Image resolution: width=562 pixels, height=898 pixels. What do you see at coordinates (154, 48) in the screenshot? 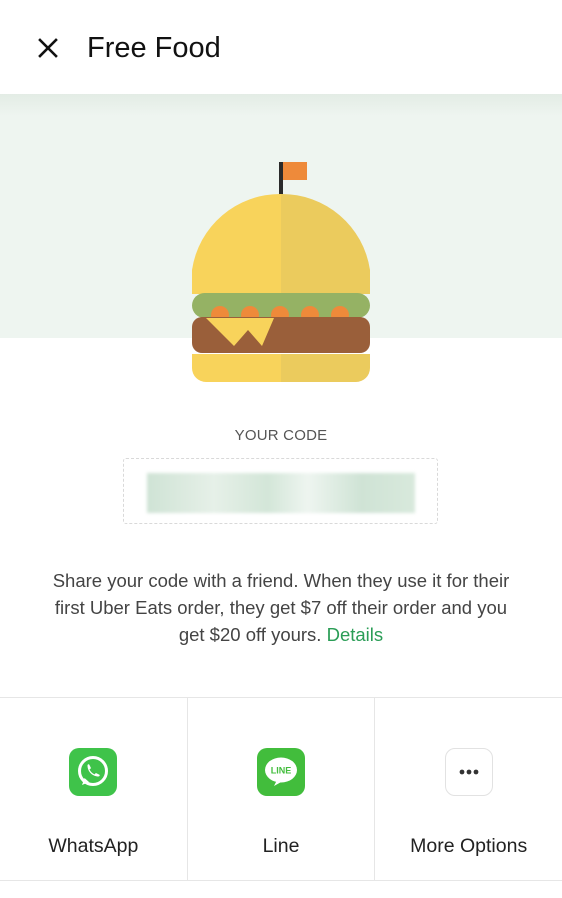
I see `page-title: Free Food` at bounding box center [154, 48].